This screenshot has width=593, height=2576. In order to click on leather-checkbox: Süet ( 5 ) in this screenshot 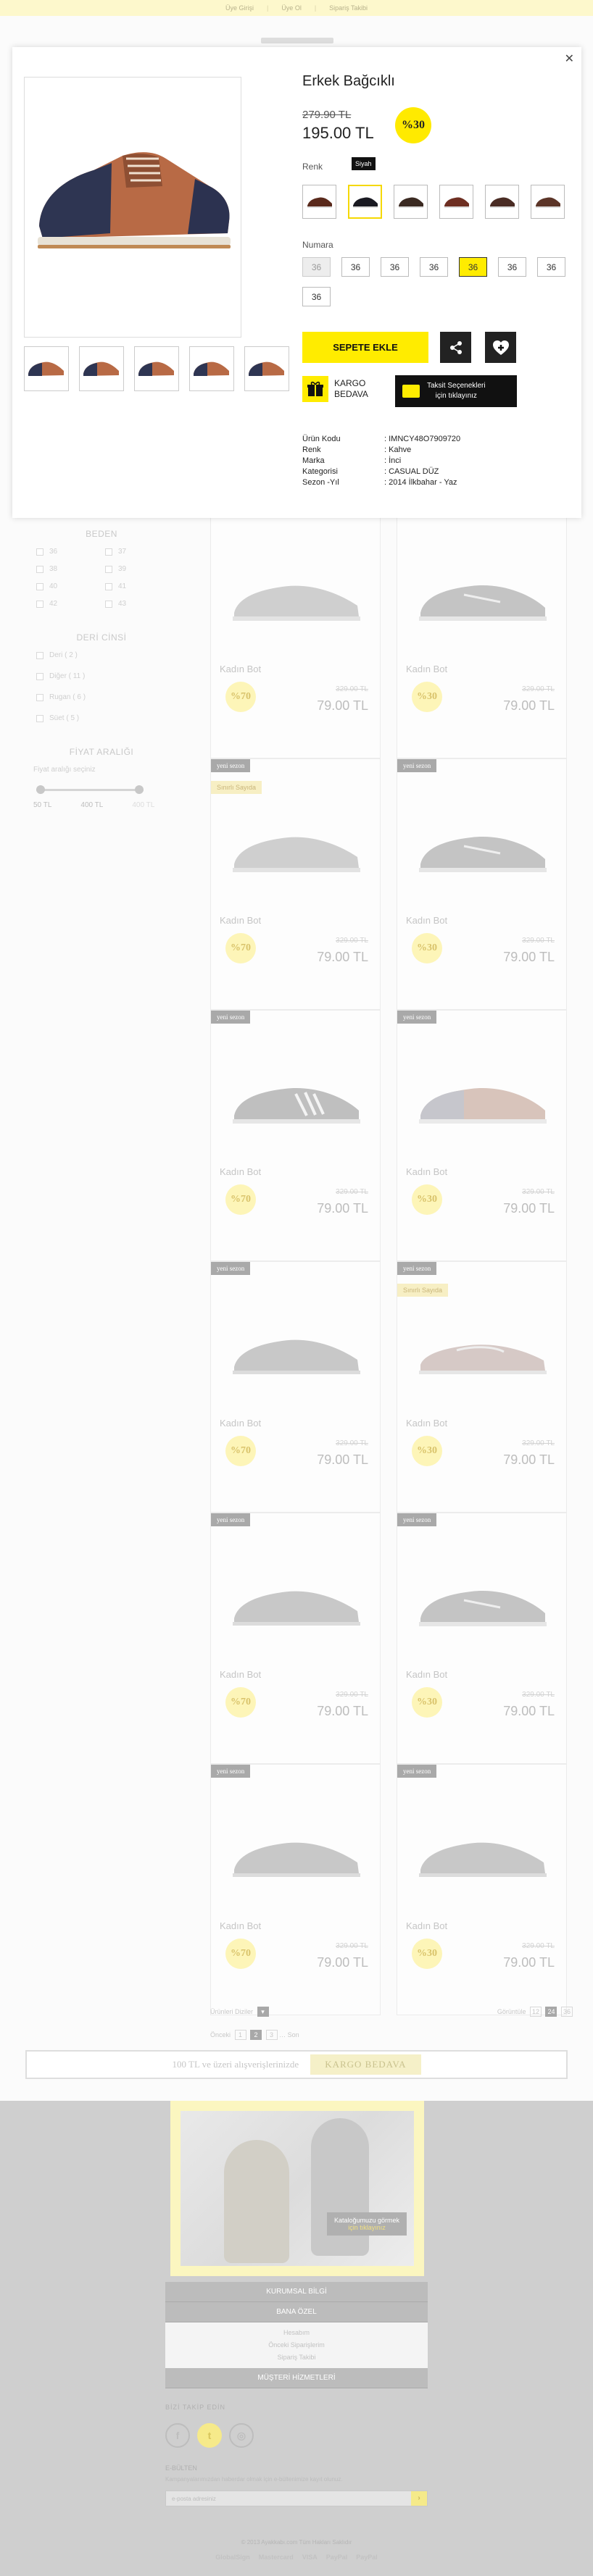, I will do `click(105, 718)`.